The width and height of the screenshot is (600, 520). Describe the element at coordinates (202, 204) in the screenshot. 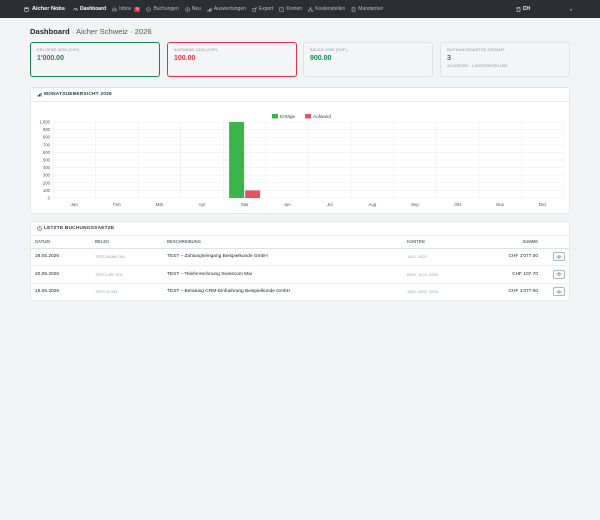

I see `x-tick-label: Apr` at that location.